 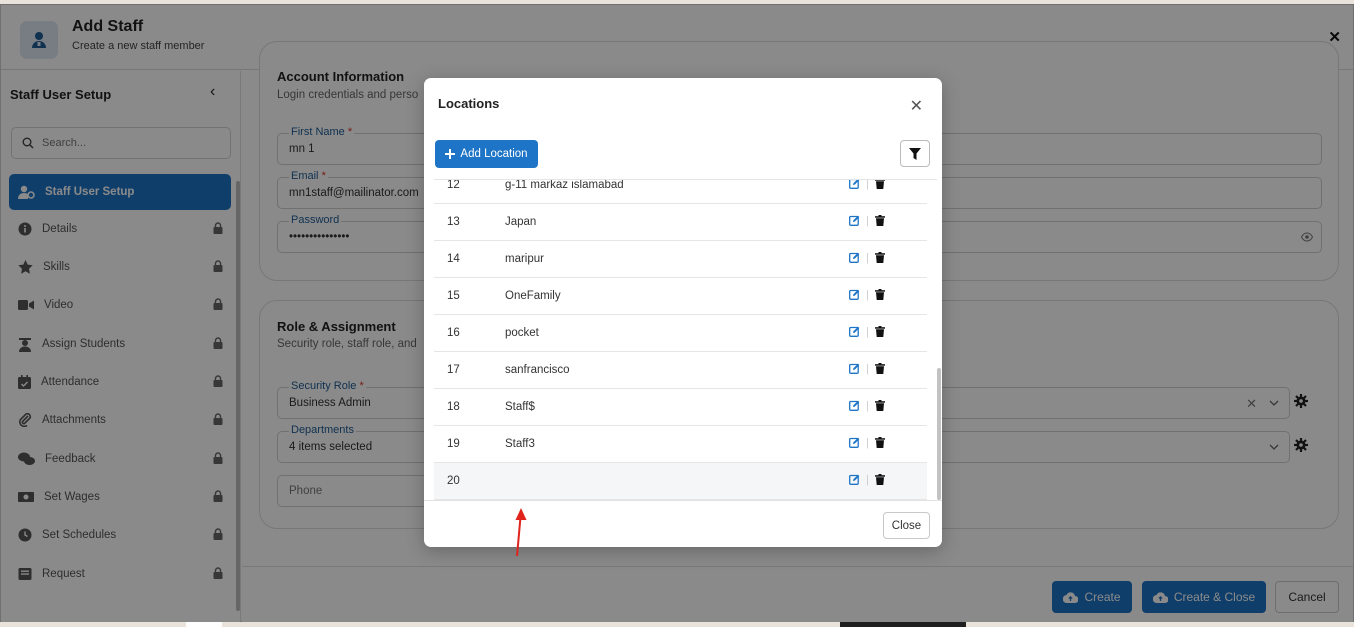 What do you see at coordinates (453, 222) in the screenshot?
I see `row-number: 13` at bounding box center [453, 222].